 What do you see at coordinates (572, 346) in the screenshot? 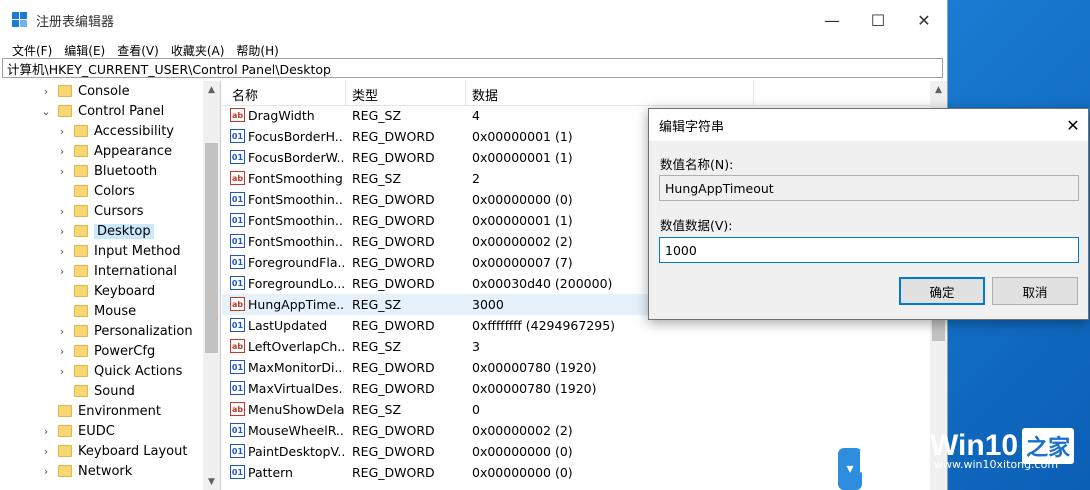
I see `value-row: ab LeftOverlapCh... REG_SZ 3` at bounding box center [572, 346].